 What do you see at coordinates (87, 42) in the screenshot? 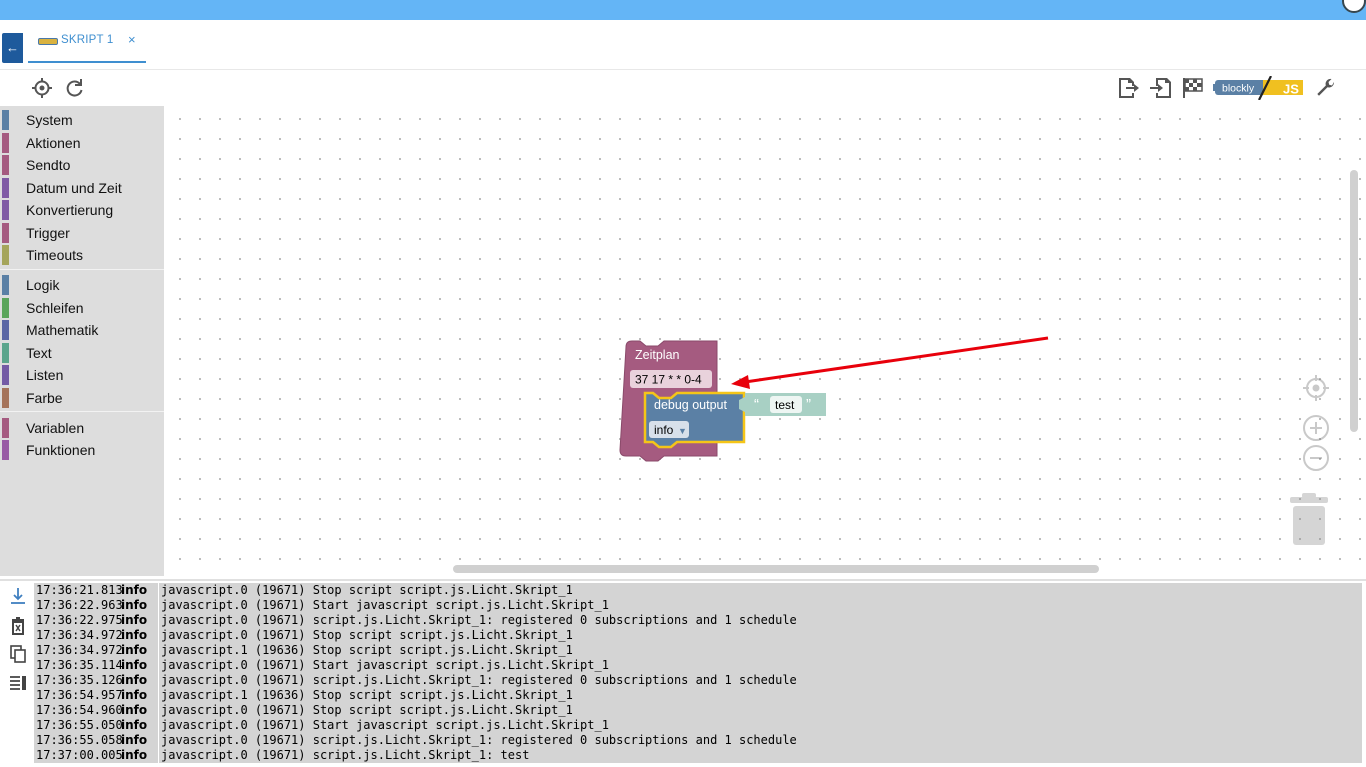
I see `tab-script: SKRIPT 1 ×` at bounding box center [87, 42].